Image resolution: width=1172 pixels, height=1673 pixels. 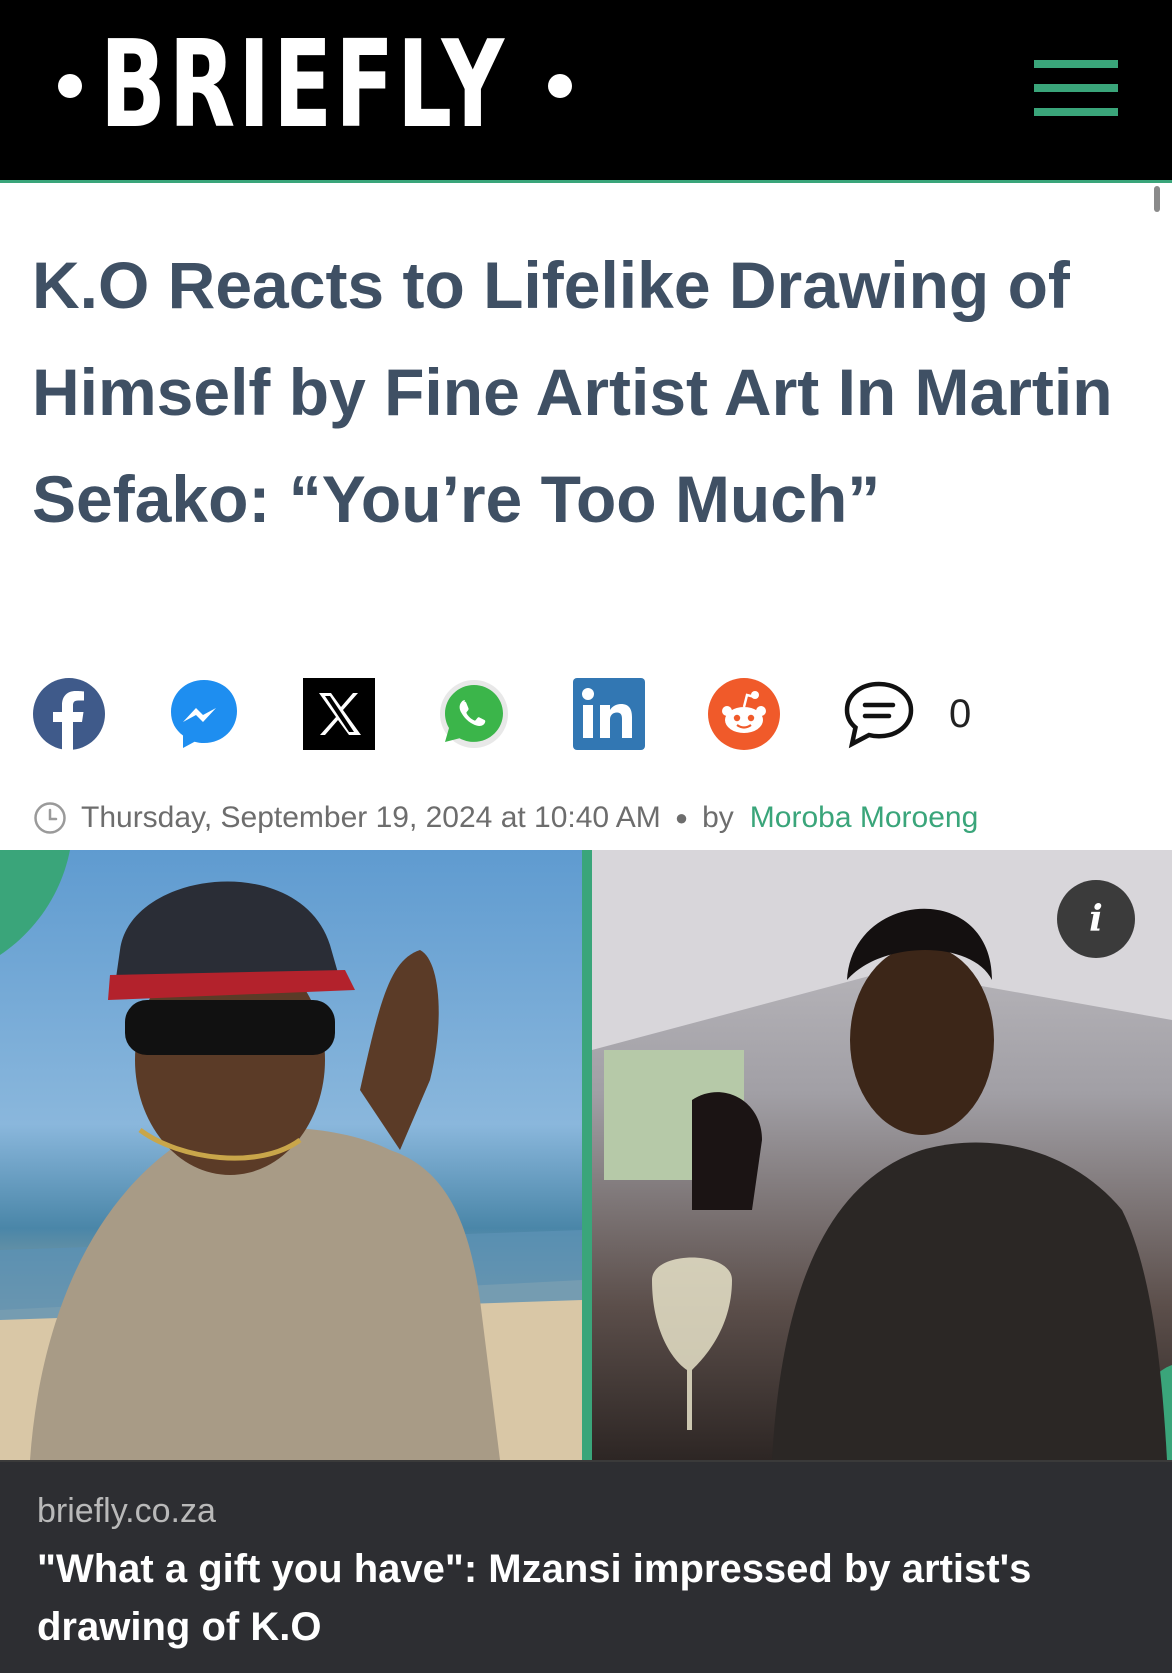 I want to click on reddit-icon, so click(x=744, y=714).